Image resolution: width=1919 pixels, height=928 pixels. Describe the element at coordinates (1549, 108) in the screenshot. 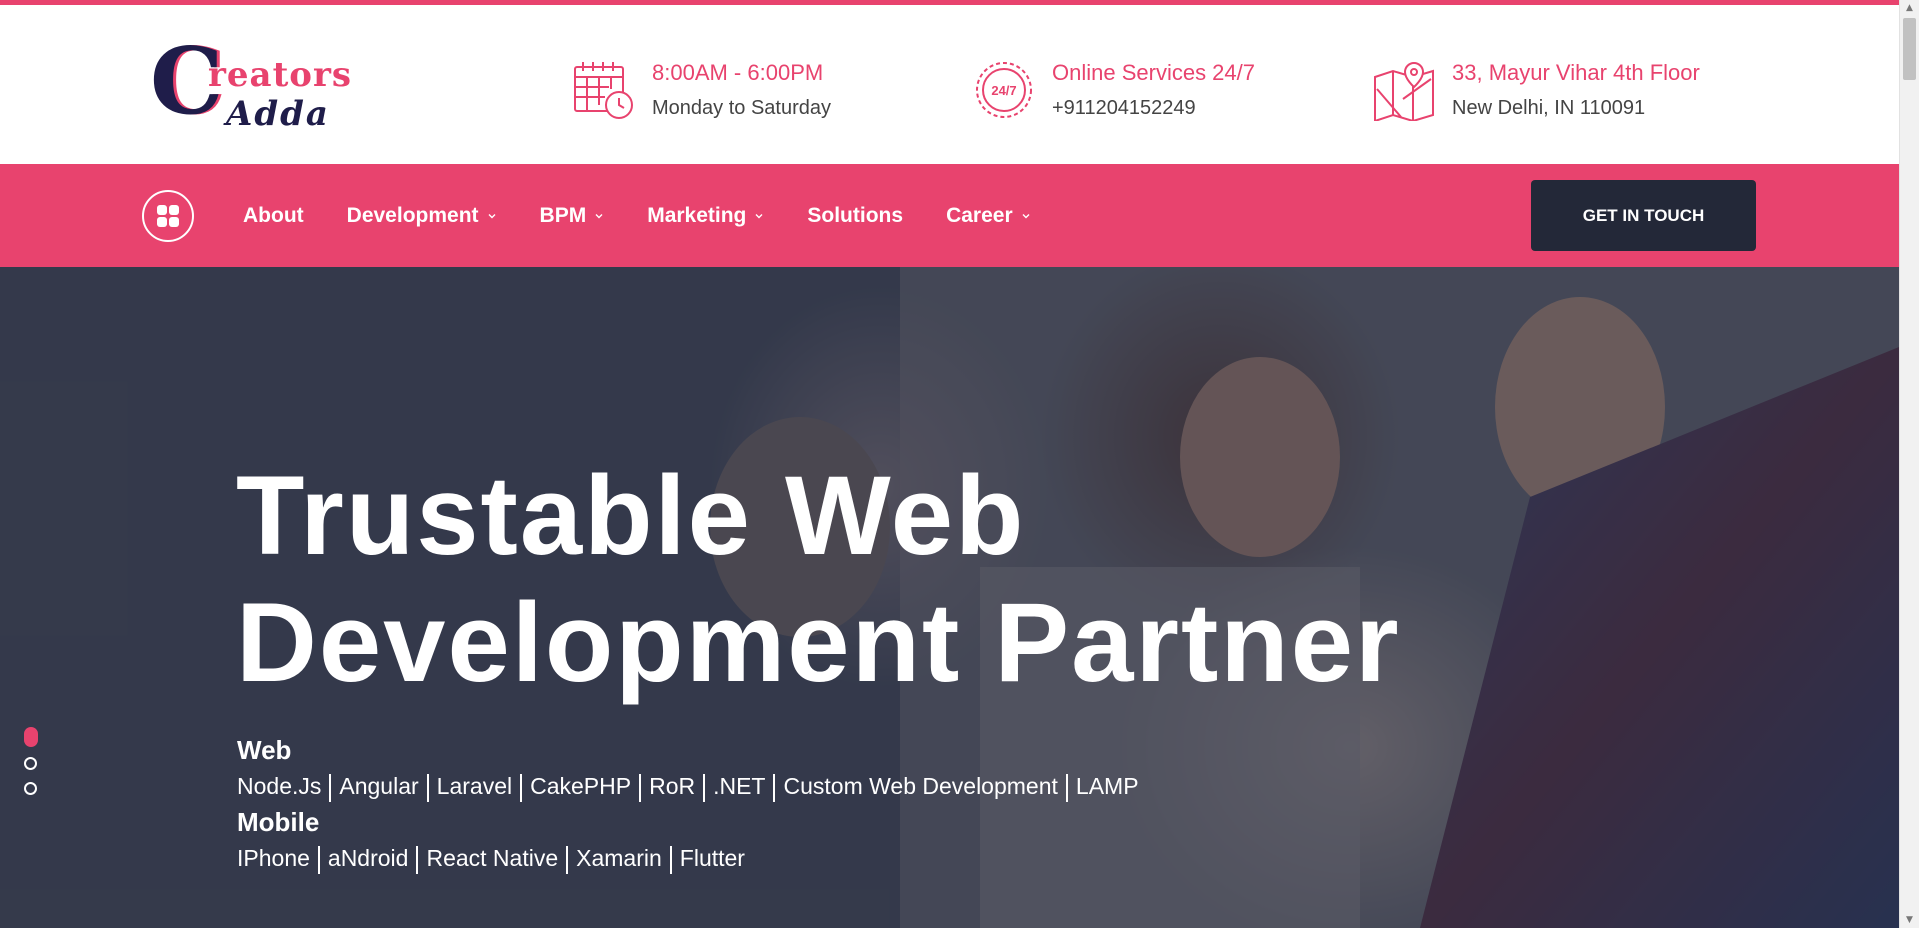

I see `address-subtitle: New Delhi, IN 110091` at that location.